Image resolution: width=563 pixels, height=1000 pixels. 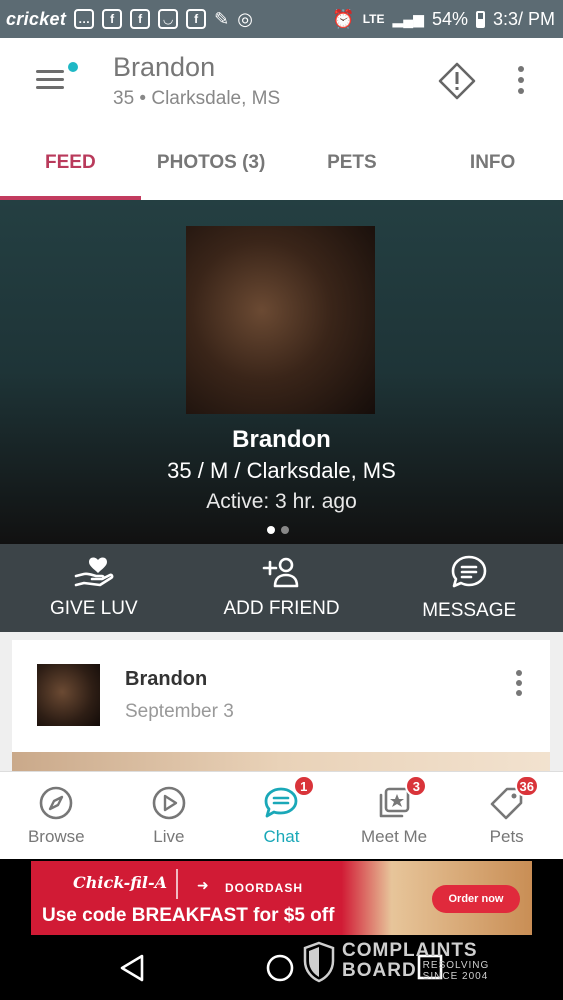 I want to click on shield-notification-icon: ◡, so click(x=168, y=19).